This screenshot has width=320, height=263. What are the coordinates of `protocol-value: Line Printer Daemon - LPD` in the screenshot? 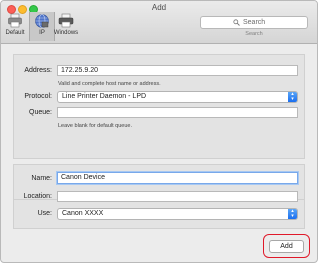 It's located at (104, 96).